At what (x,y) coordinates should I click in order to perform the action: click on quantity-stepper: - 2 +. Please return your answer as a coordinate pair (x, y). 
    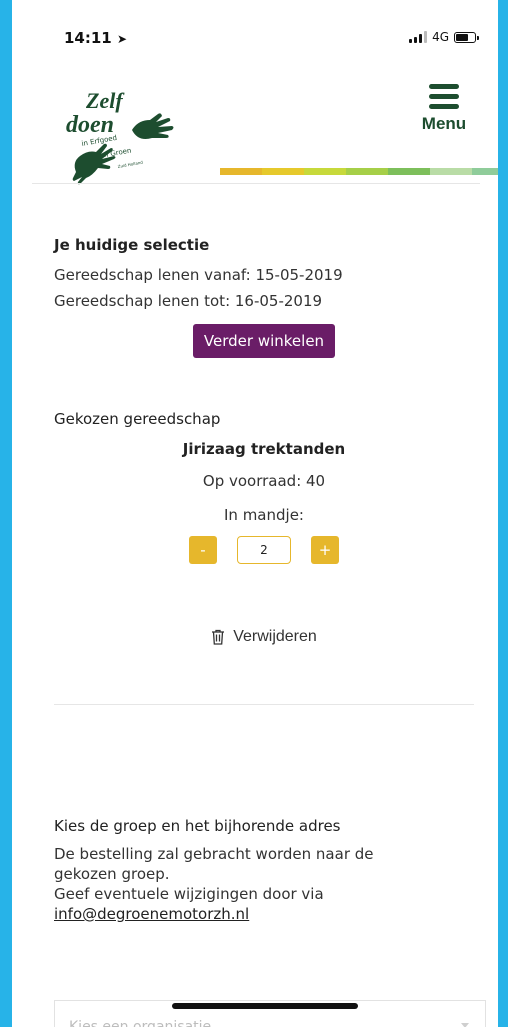
    Looking at the image, I should click on (264, 550).